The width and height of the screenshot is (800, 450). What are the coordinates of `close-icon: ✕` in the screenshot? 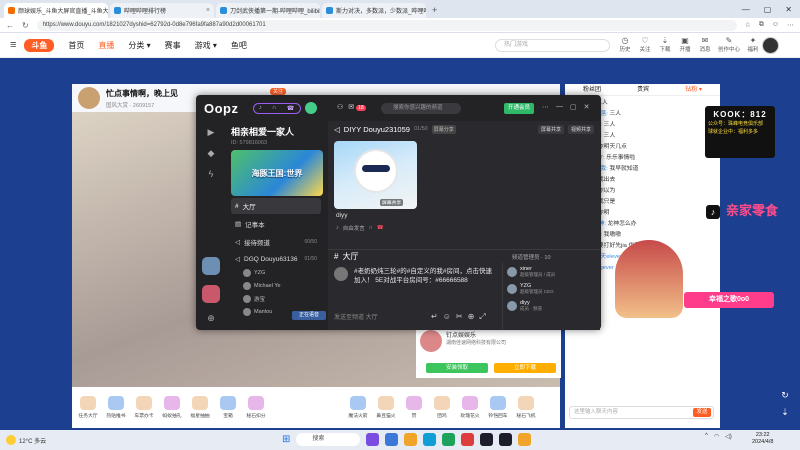 It's located at (587, 107).